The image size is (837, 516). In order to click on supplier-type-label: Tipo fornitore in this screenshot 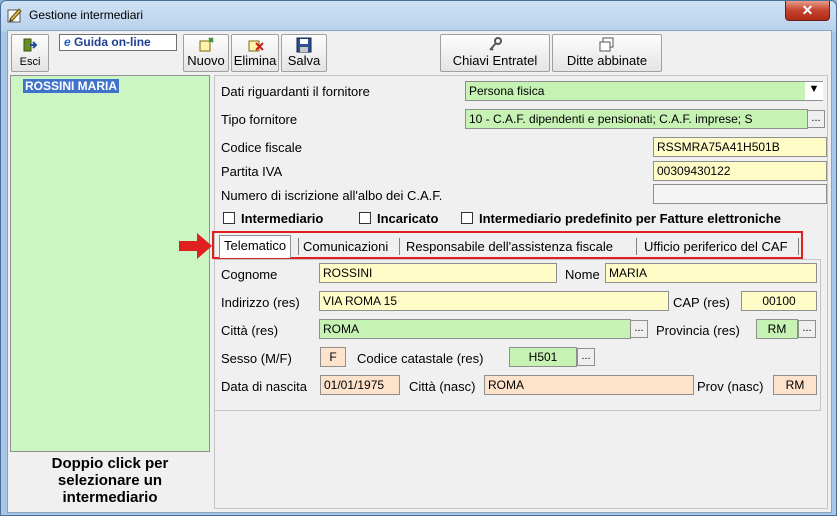, I will do `click(259, 119)`.